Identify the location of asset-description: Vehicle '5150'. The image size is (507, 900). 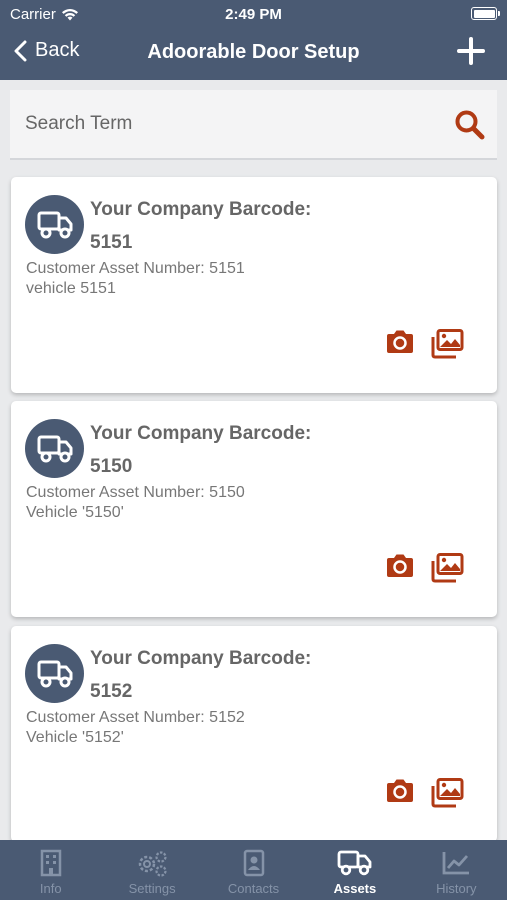
(75, 512).